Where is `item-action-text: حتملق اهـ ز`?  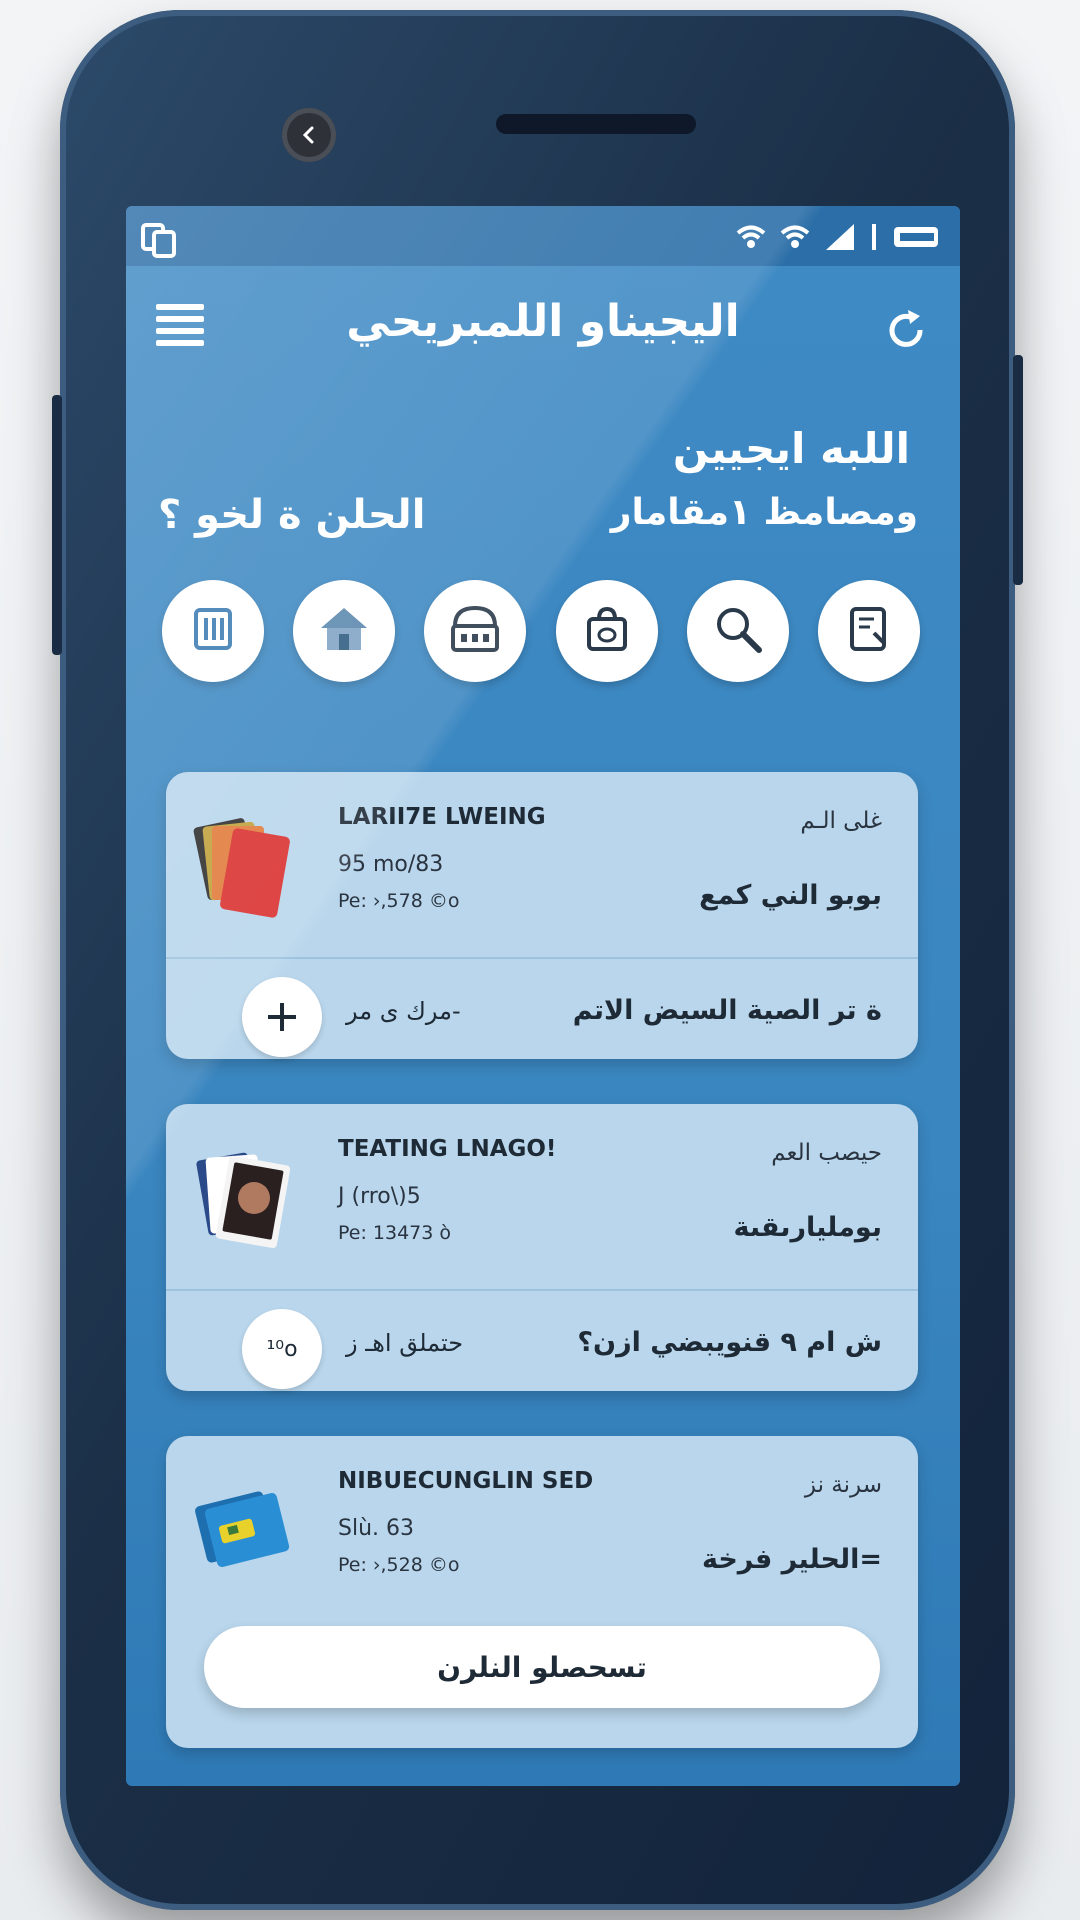
item-action-text: حتملق اهـ ز is located at coordinates (405, 1343).